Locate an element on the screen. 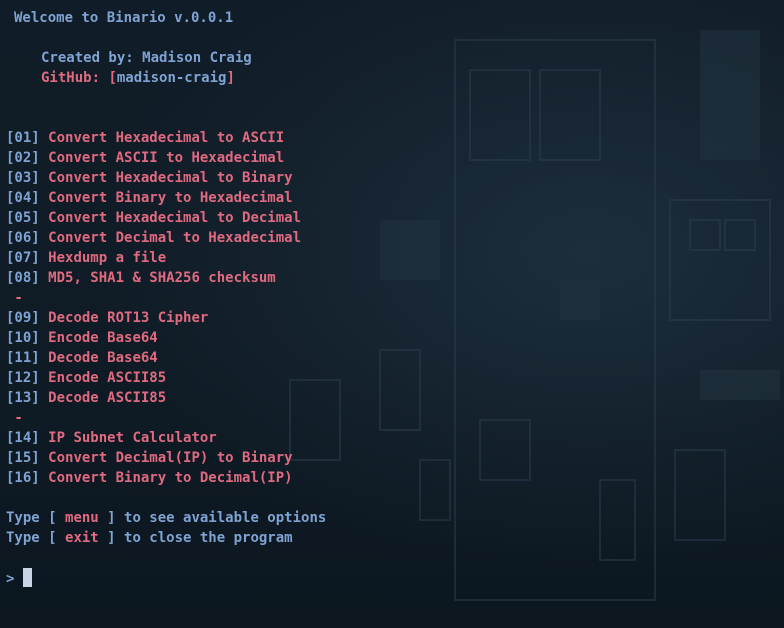 This screenshot has width=784, height=628. github-bracket-open: [ is located at coordinates (112, 78).